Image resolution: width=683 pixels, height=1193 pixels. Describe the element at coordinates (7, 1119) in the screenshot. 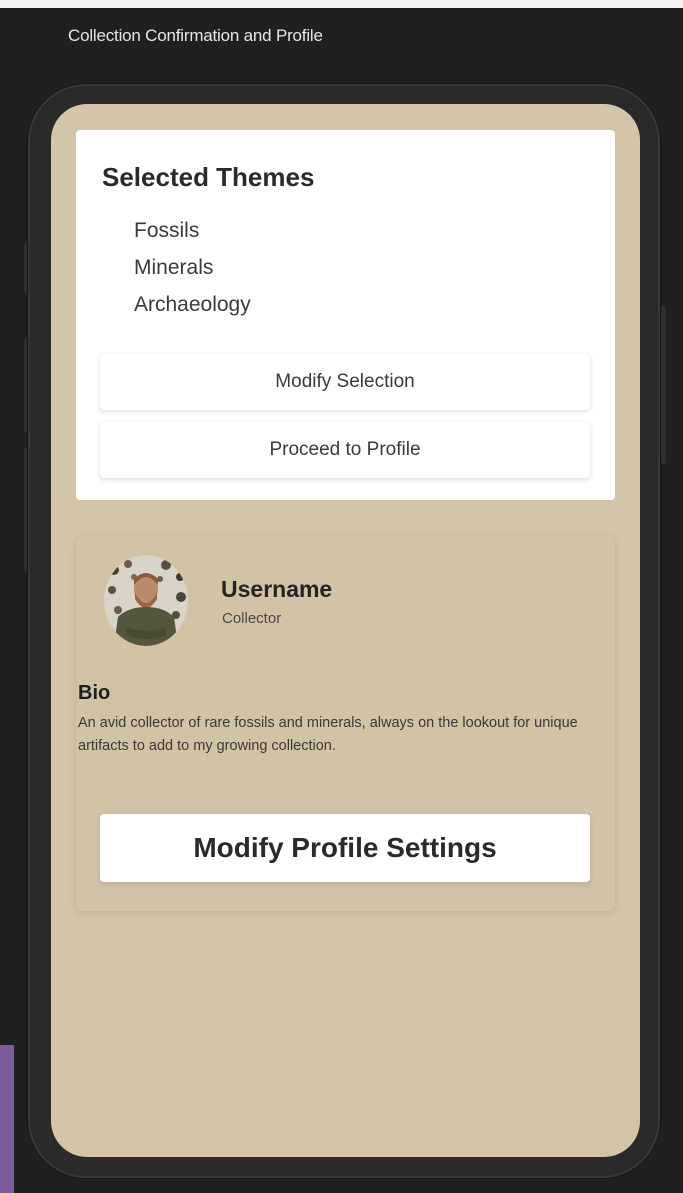

I see `purple-accent-block` at that location.